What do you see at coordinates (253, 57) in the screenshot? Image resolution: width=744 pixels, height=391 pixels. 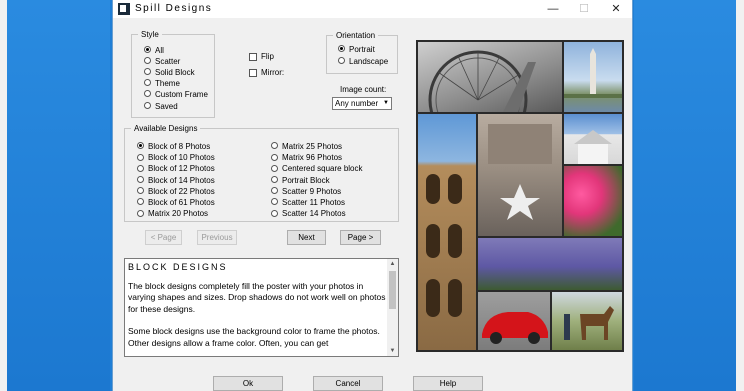 I see `flip-checkbox` at bounding box center [253, 57].